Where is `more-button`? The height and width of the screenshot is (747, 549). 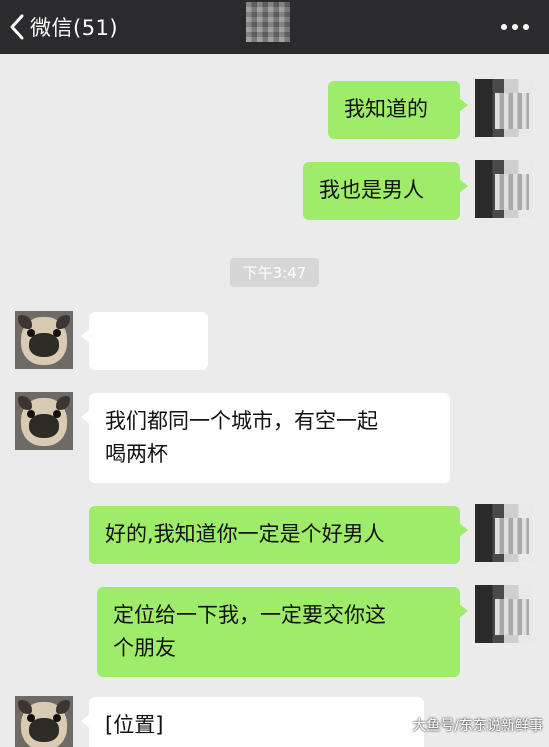 more-button is located at coordinates (515, 27).